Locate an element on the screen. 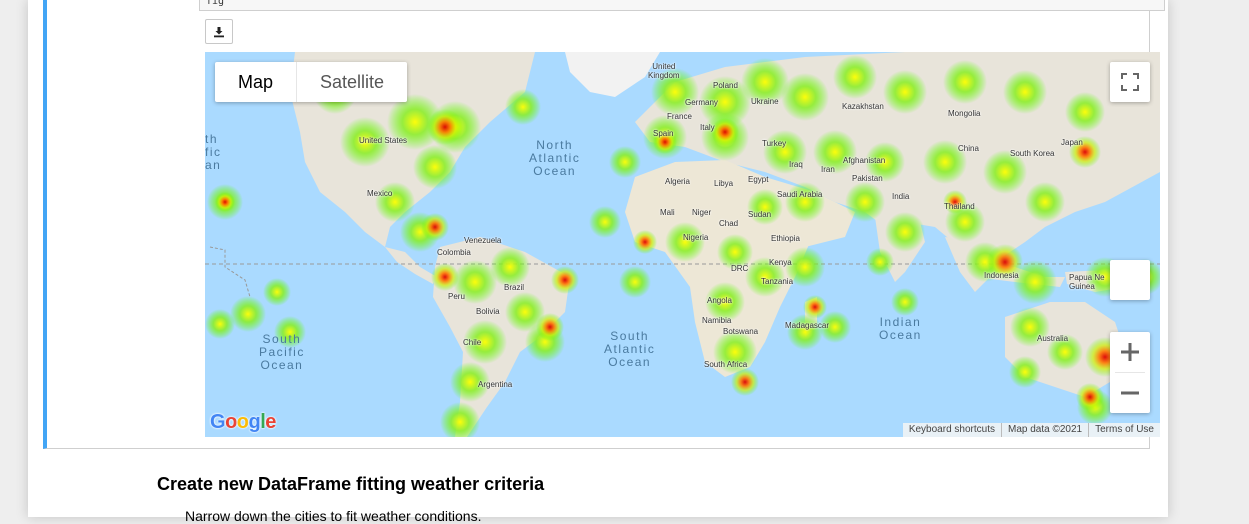  label-thailand: Thailand is located at coordinates (959, 206).